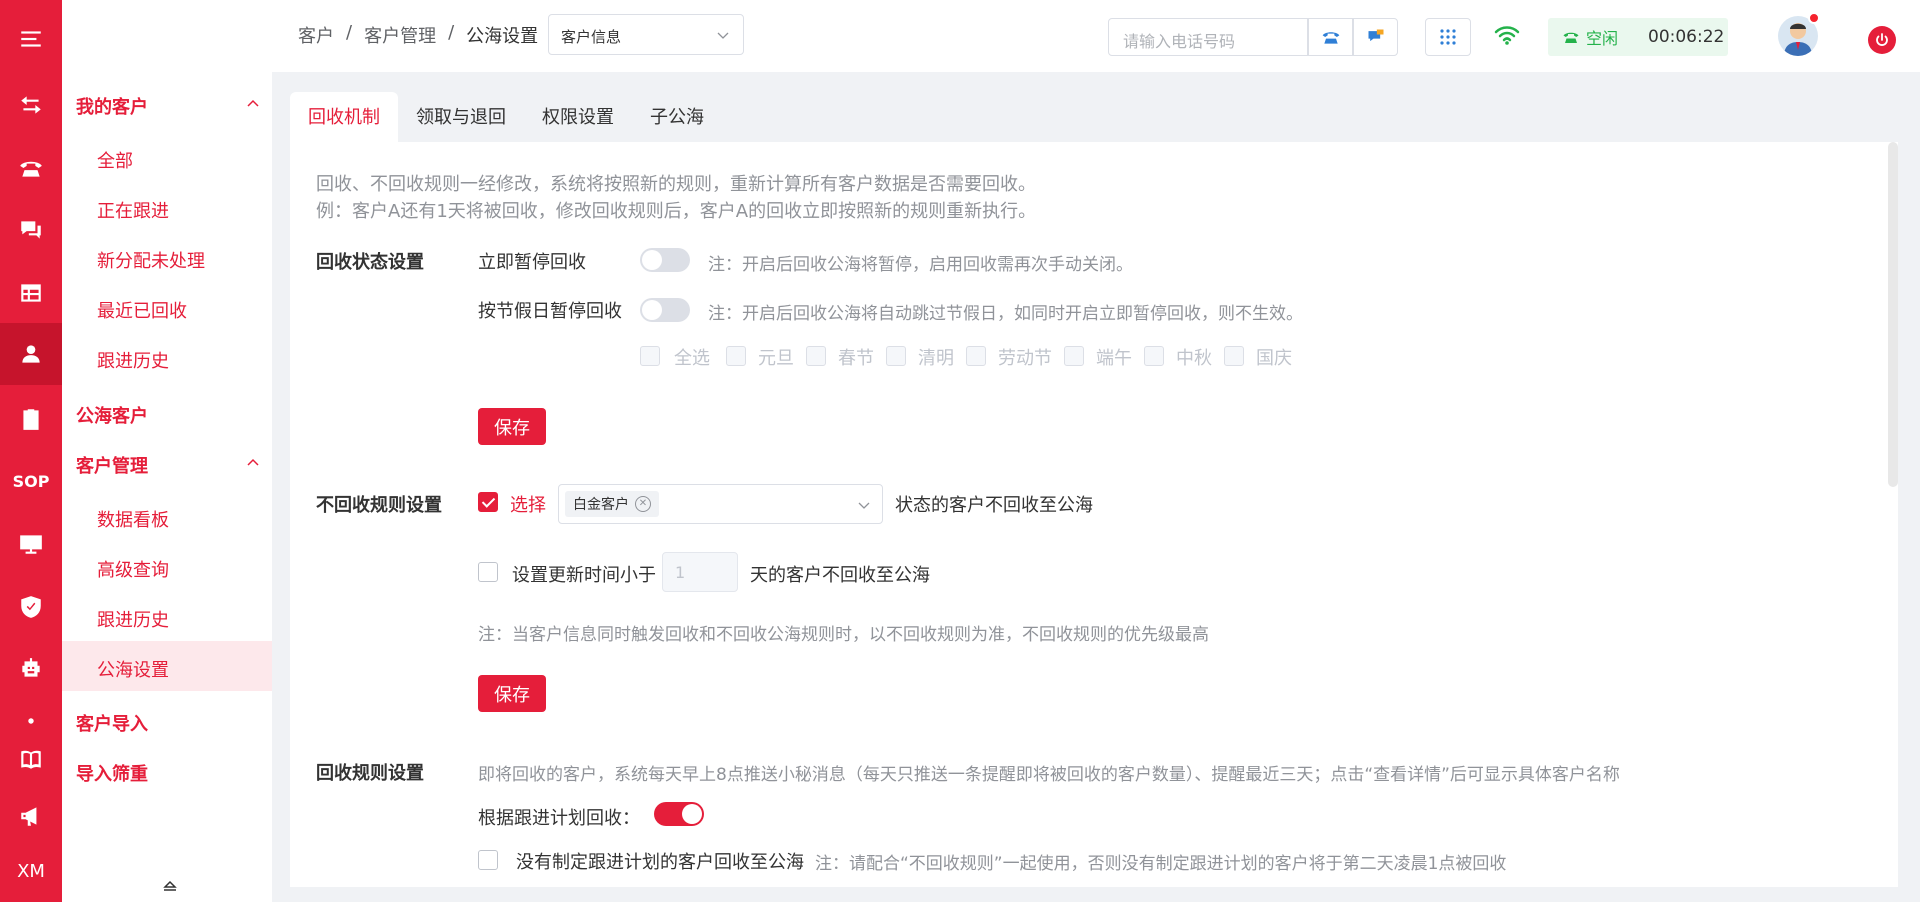 Image resolution: width=1920 pixels, height=902 pixels. I want to click on intro-text-1: 回收、不回收规则一经修改，系统将按照新的规则，重新计算所有客户数据是否需要回收。, so click(676, 184).